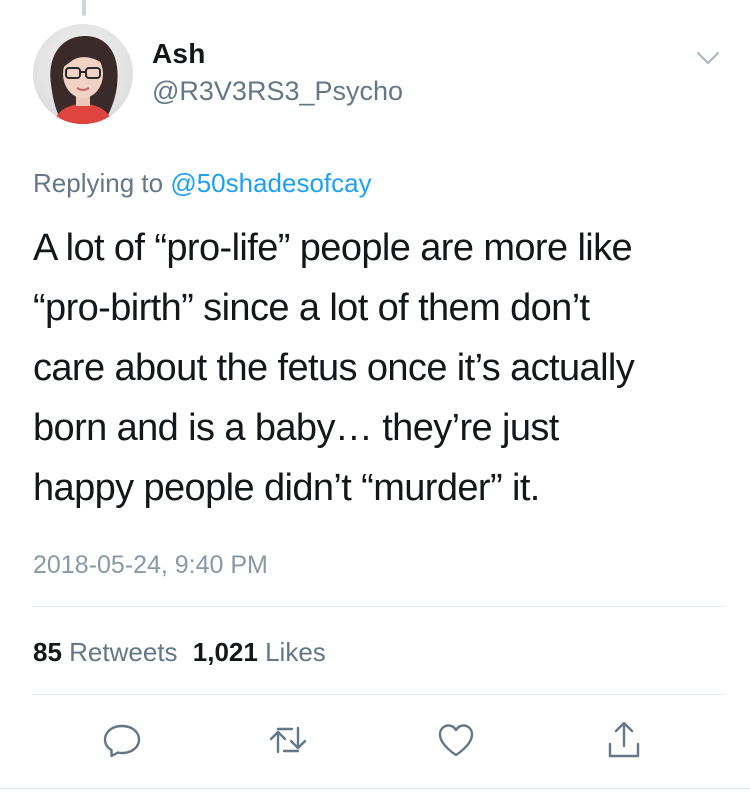 This screenshot has width=750, height=802. Describe the element at coordinates (333, 248) in the screenshot. I see `tweet-text-line: A lot of “pro-life” people are more like` at that location.